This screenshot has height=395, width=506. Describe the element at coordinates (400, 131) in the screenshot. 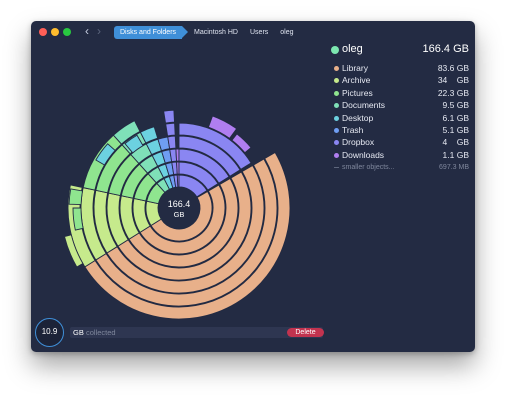

I see `legend-item-trash: Trash 5.1 GB` at that location.